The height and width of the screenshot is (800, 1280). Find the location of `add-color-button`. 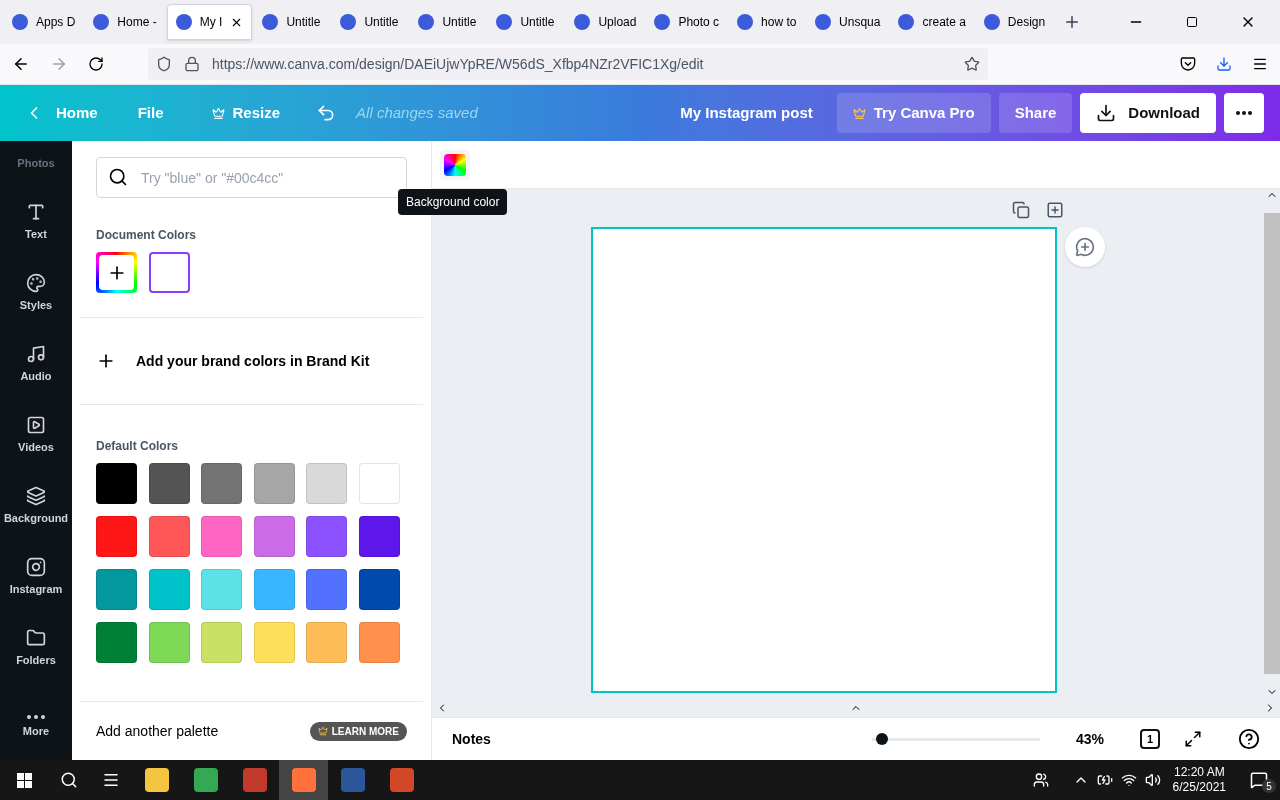

add-color-button is located at coordinates (116, 272).